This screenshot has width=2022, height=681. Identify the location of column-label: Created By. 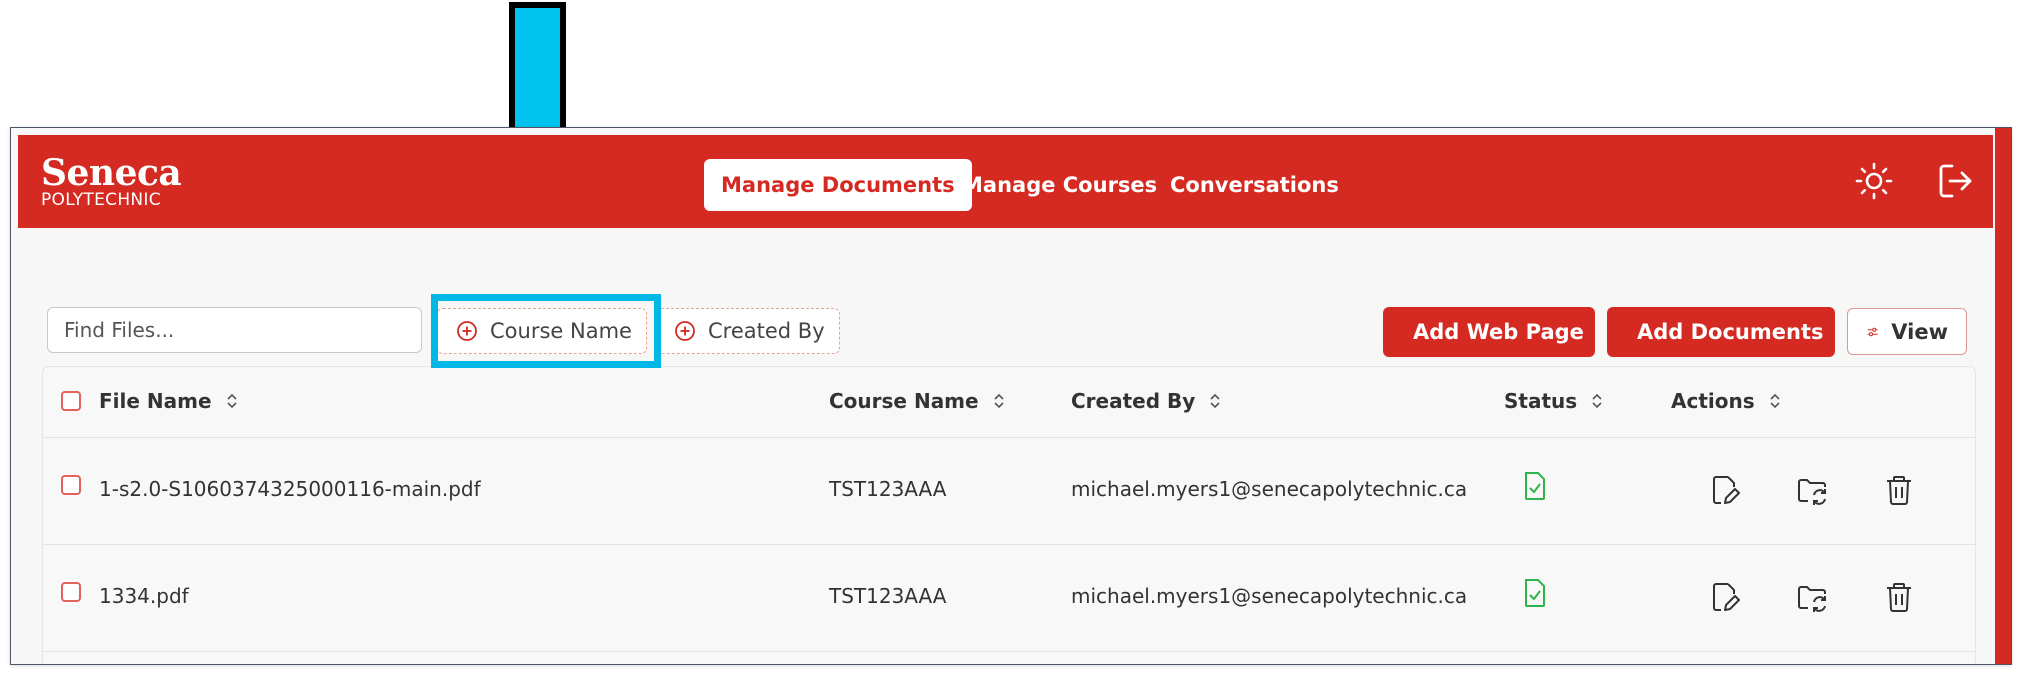
(1133, 401).